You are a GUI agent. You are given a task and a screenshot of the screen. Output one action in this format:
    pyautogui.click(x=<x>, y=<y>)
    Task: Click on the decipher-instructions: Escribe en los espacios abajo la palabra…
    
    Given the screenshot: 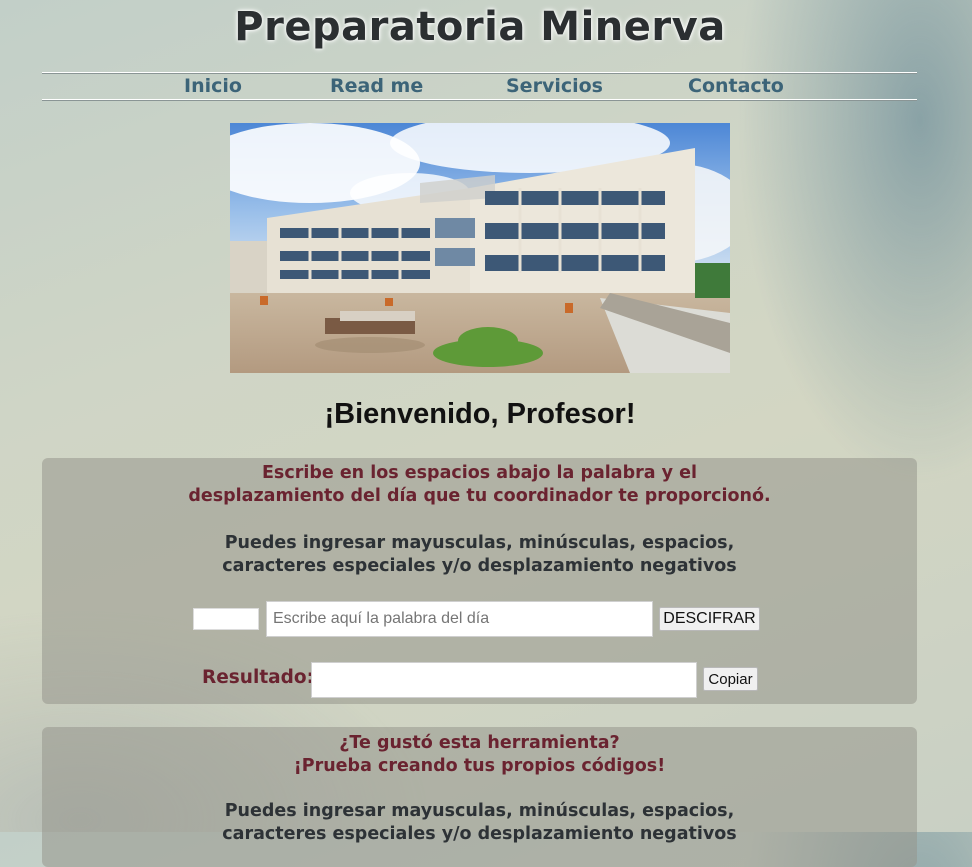 What is the action you would take?
    pyautogui.click(x=479, y=485)
    